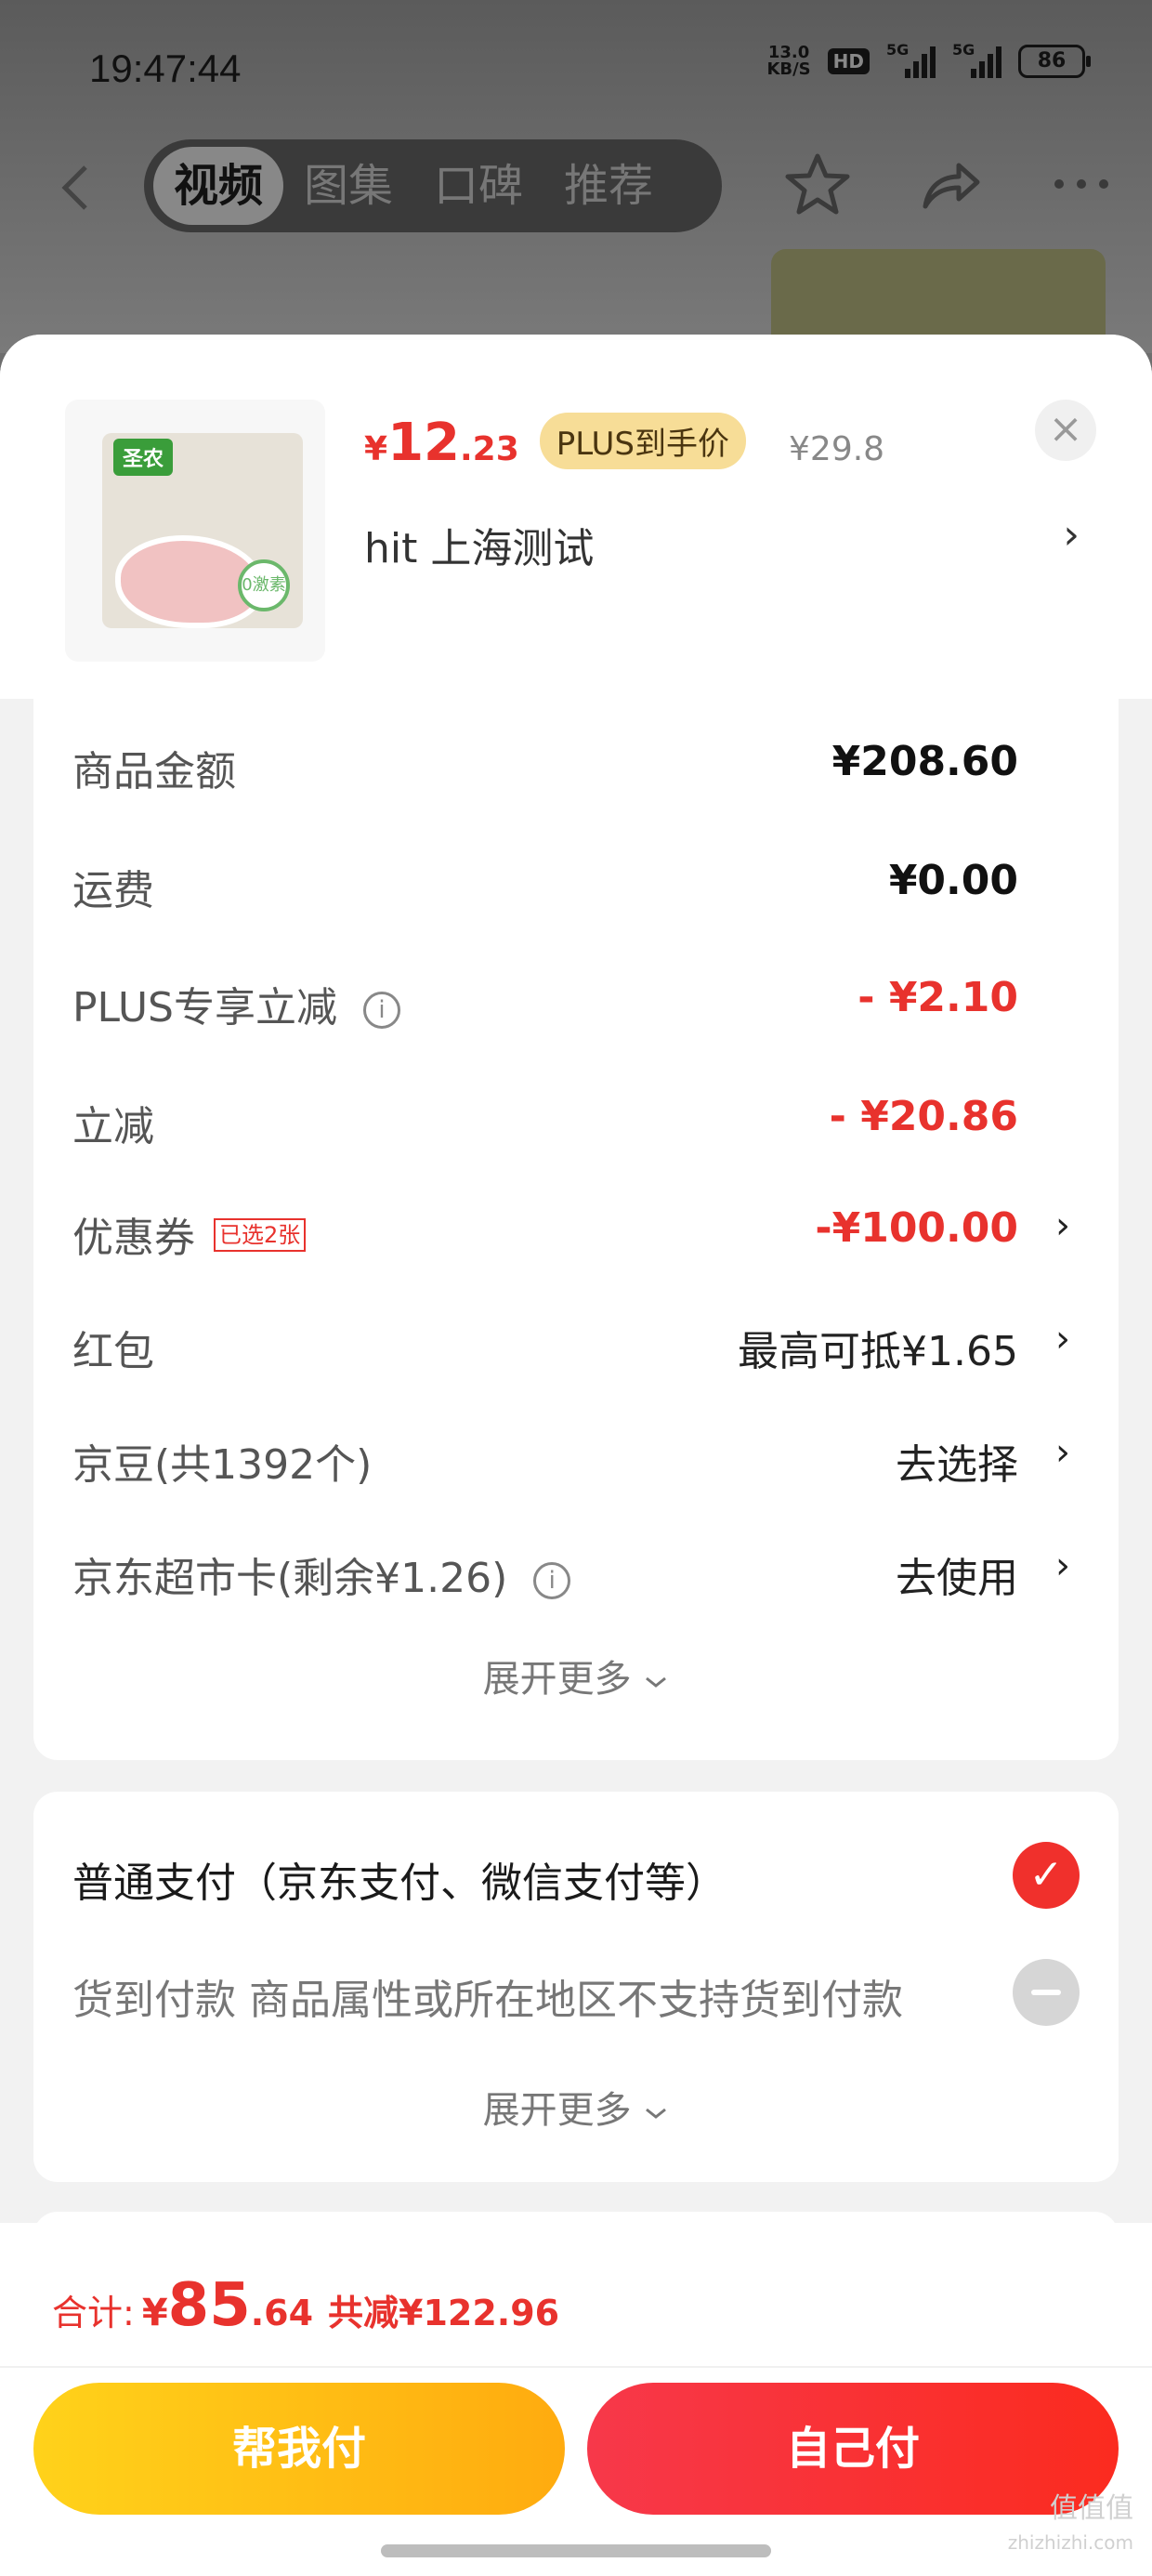 This screenshot has height=2576, width=1152. I want to click on tab-video: 视频, so click(218, 186).